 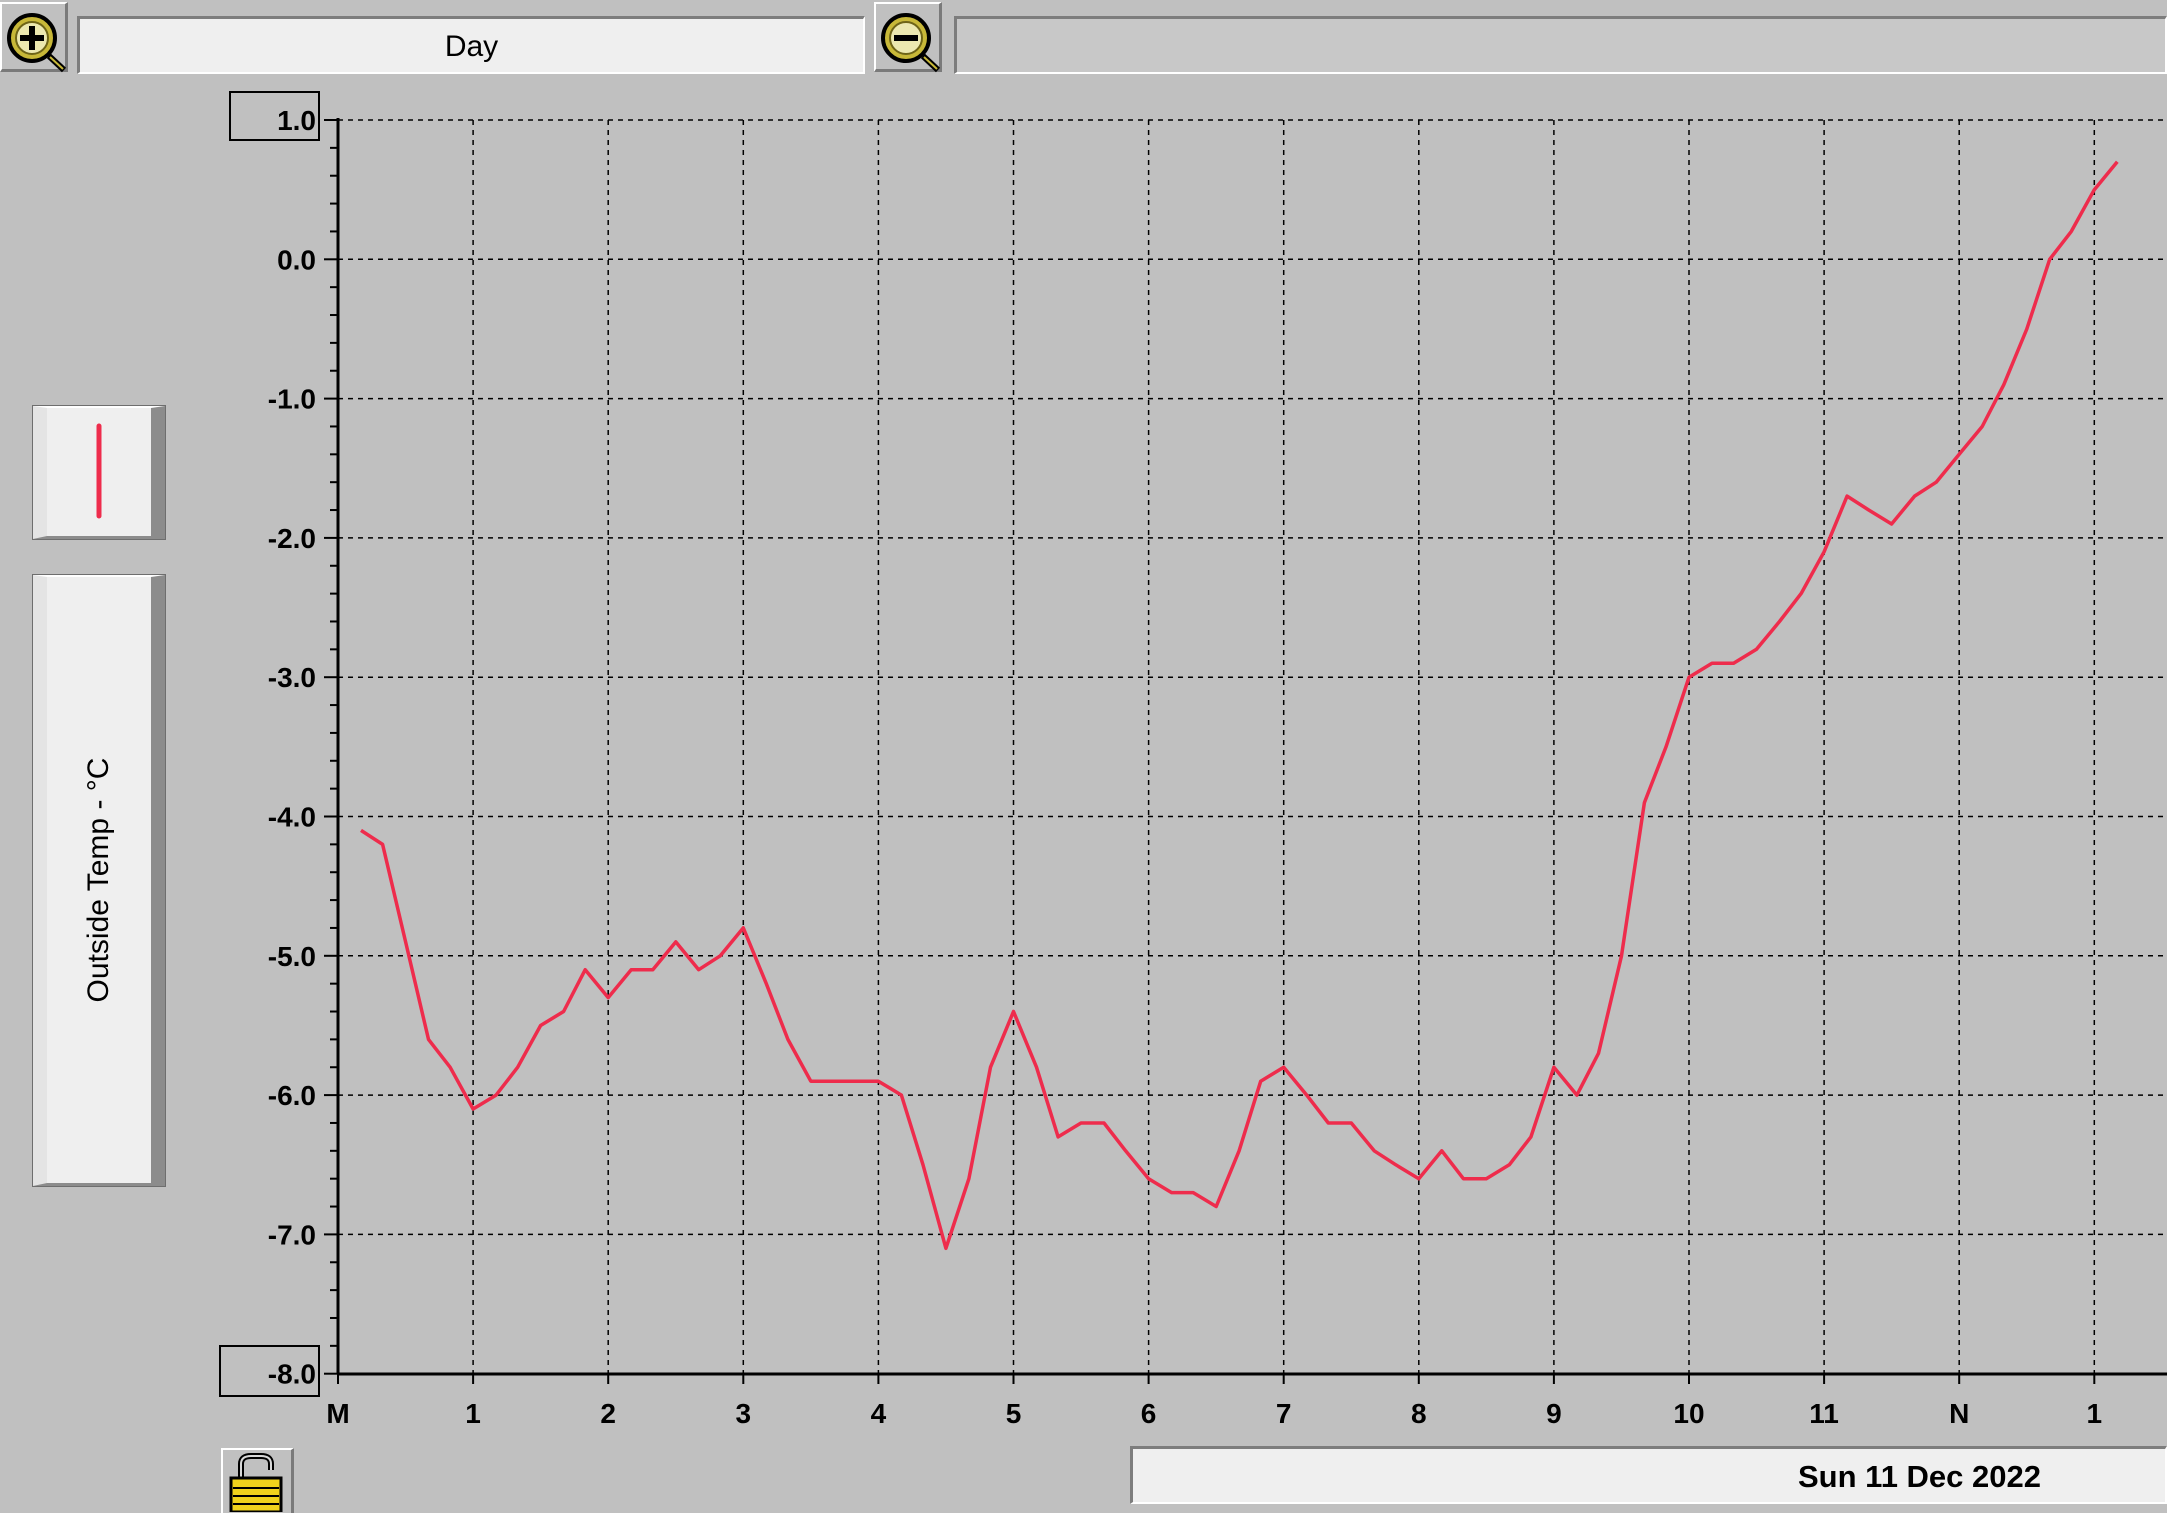 I want to click on y-tick-label: -8.0, so click(x=292, y=1374).